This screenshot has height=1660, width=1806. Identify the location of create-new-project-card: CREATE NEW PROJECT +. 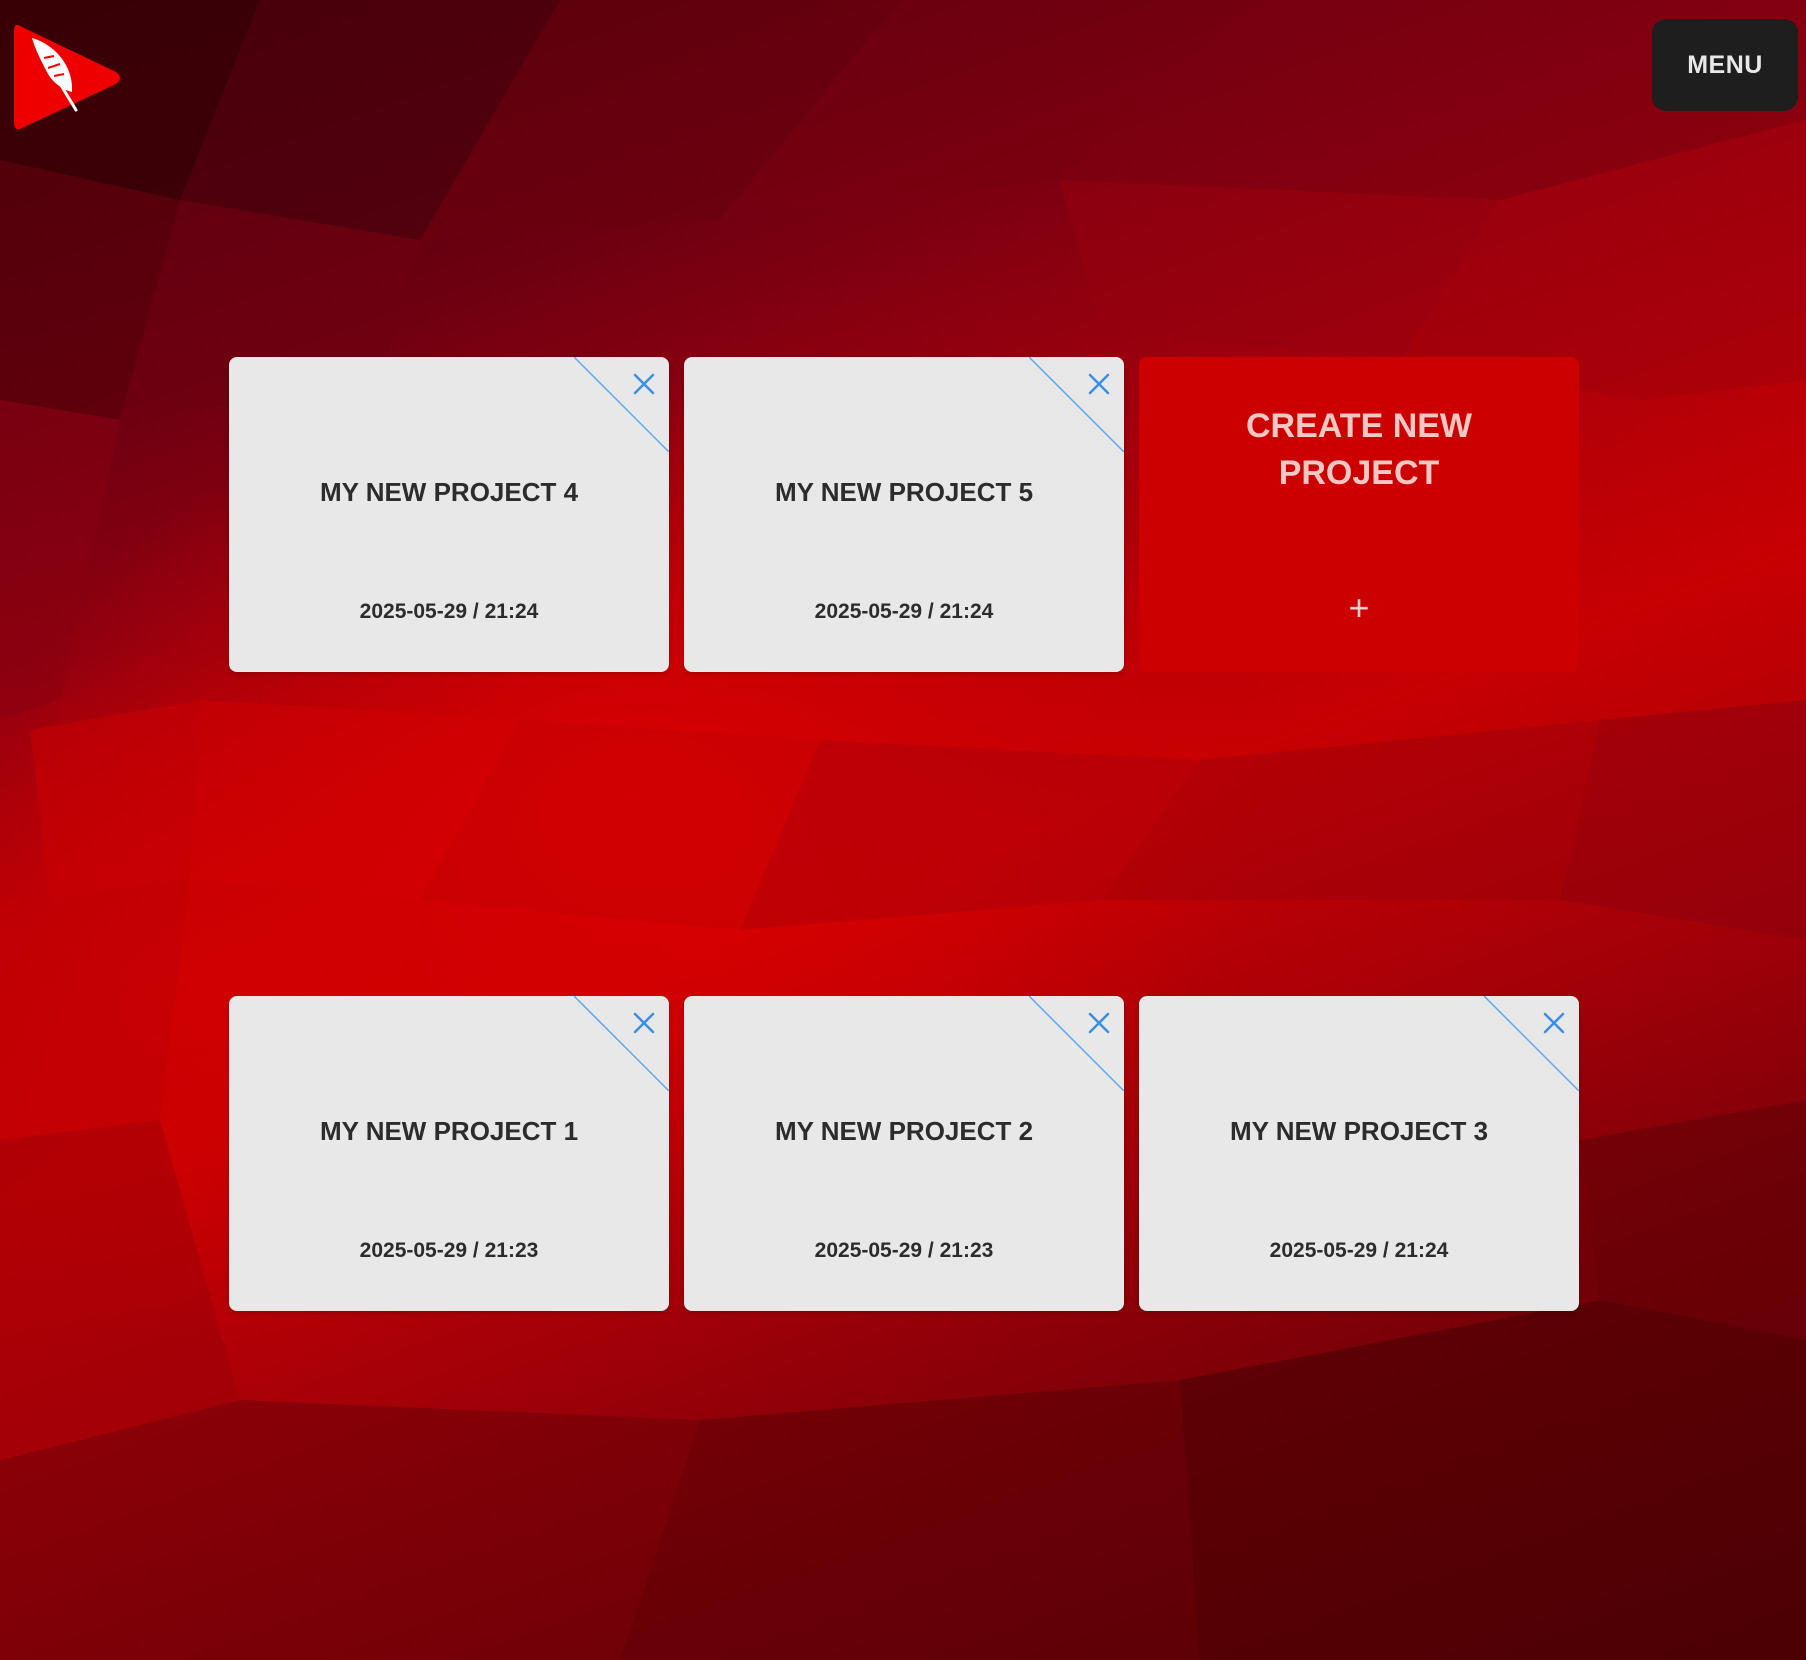
(1359, 514).